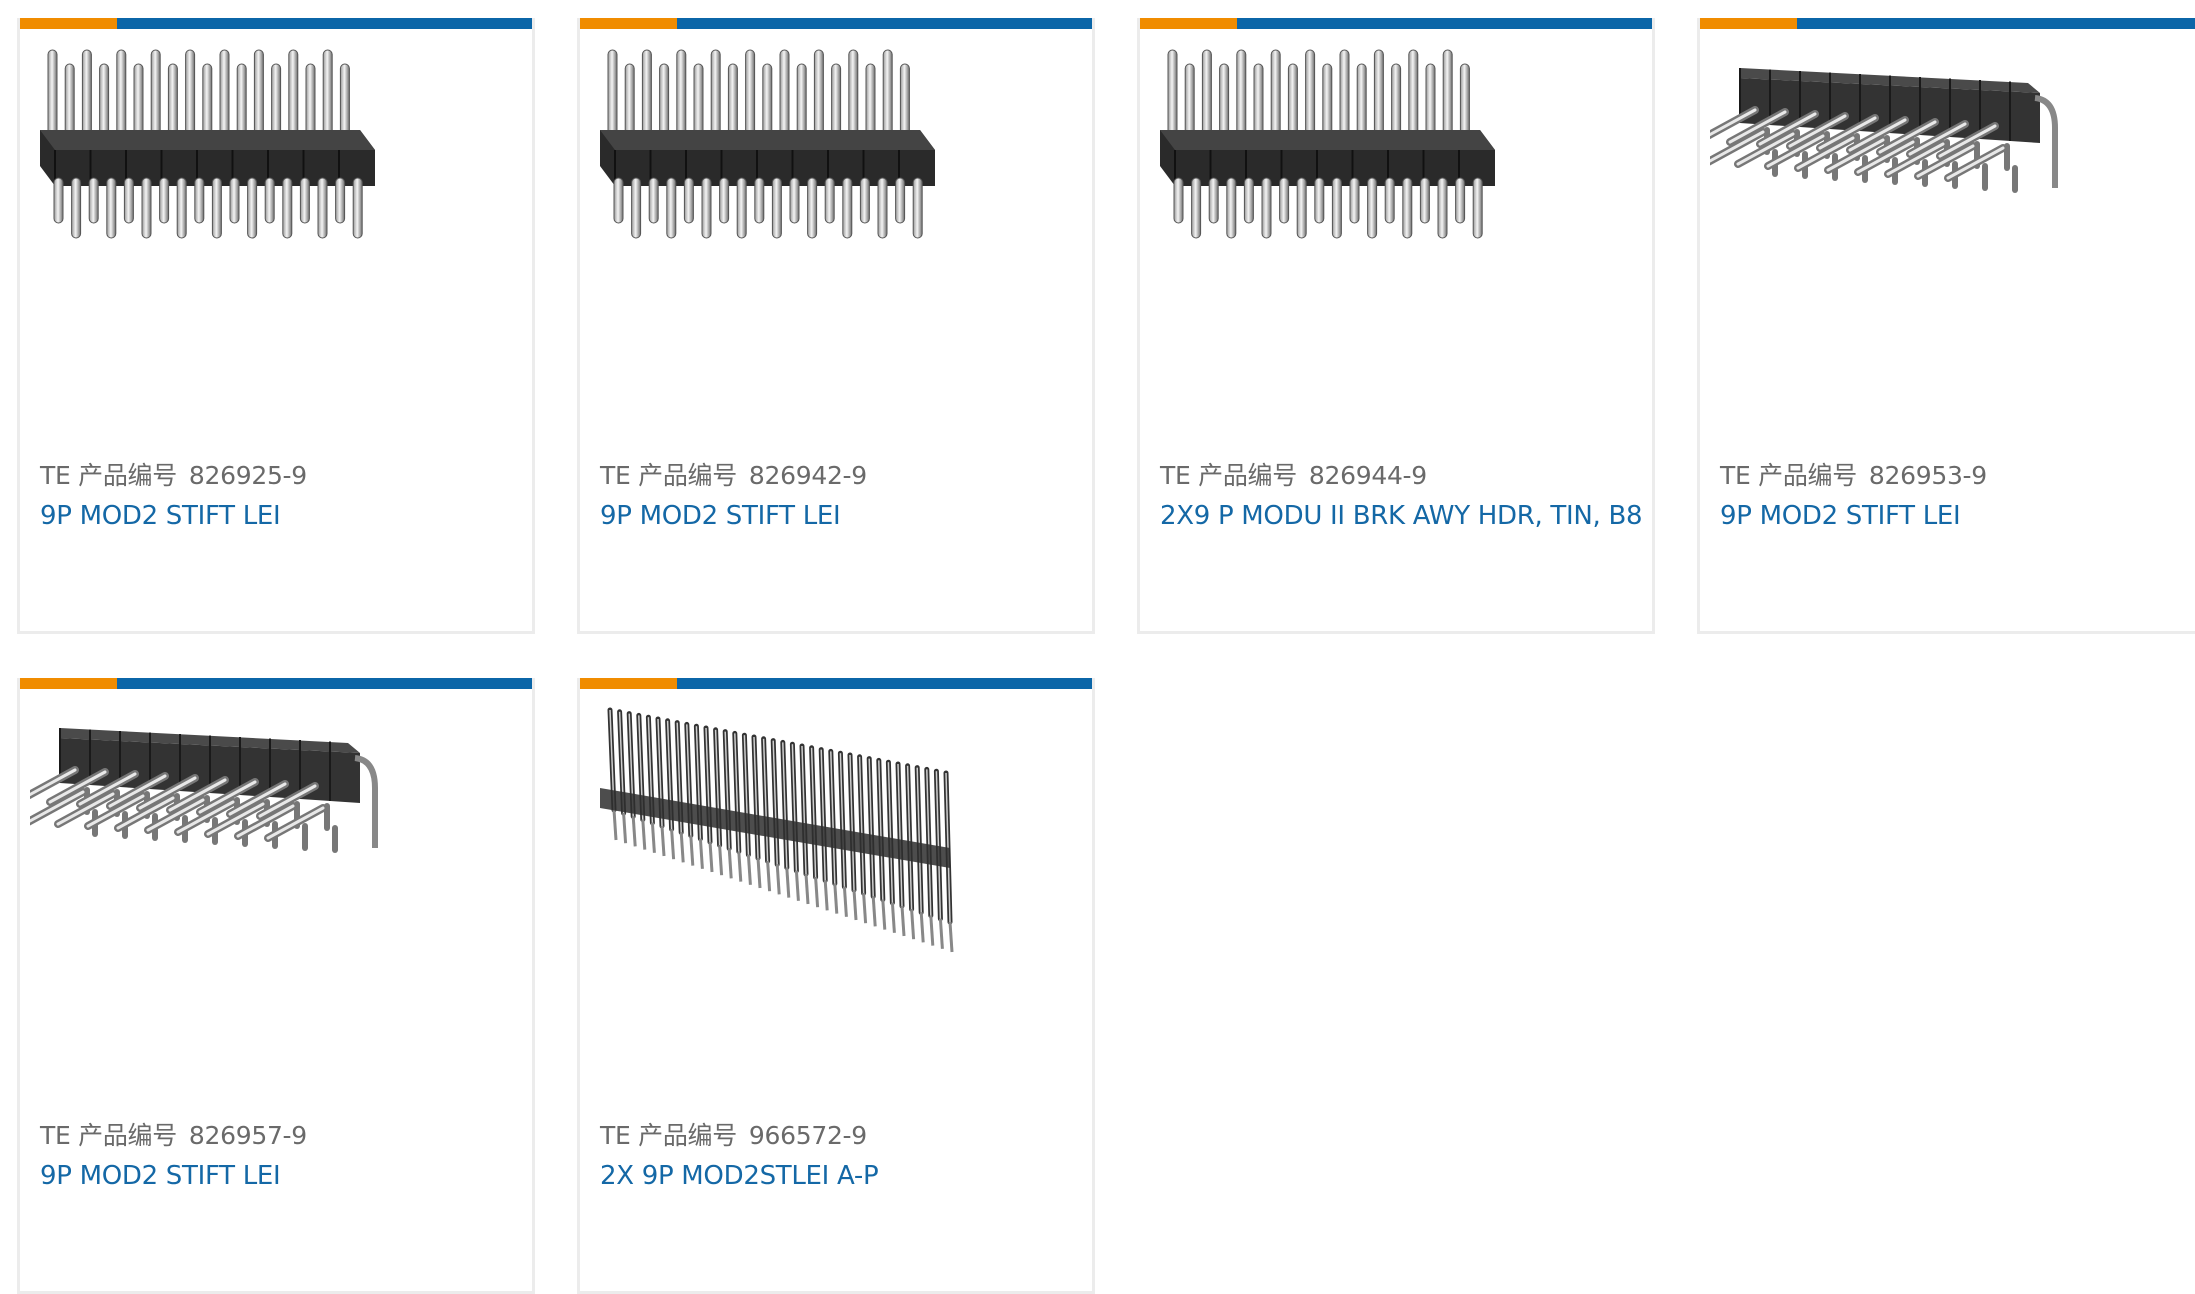 Image resolution: width=2195 pixels, height=1294 pixels. I want to click on product-card: TE 产品编号 826925-9 9P MOD2 STIFT LEI, so click(276, 326).